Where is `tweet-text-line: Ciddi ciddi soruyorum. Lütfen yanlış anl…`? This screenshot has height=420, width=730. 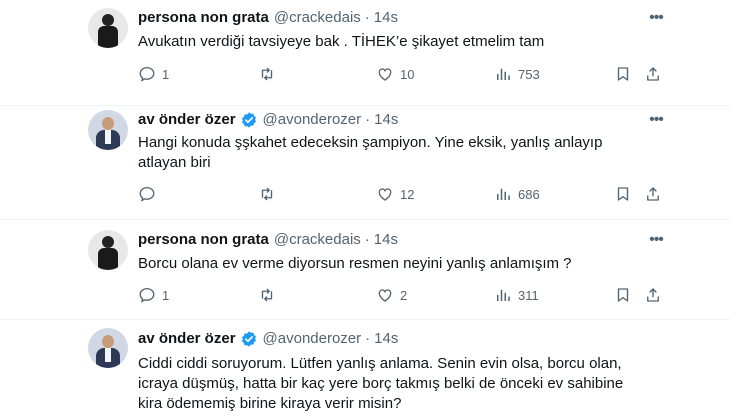
tweet-text-line: Ciddi ciddi soruyorum. Lütfen yanlış anl… is located at coordinates (380, 363).